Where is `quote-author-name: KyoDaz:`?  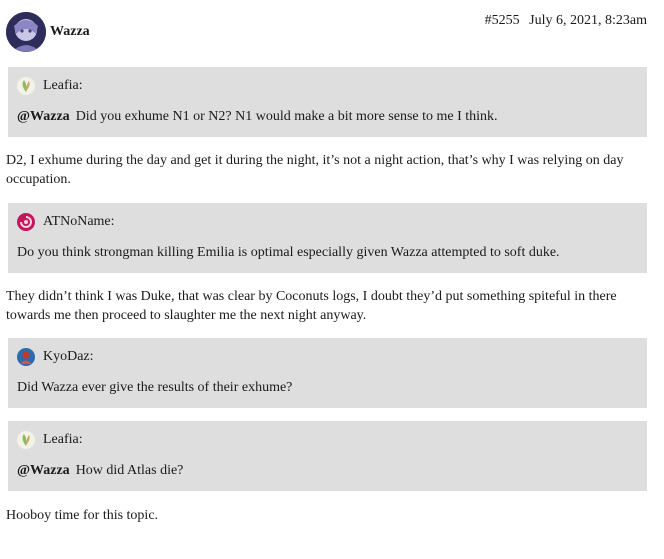 quote-author-name: KyoDaz: is located at coordinates (68, 356).